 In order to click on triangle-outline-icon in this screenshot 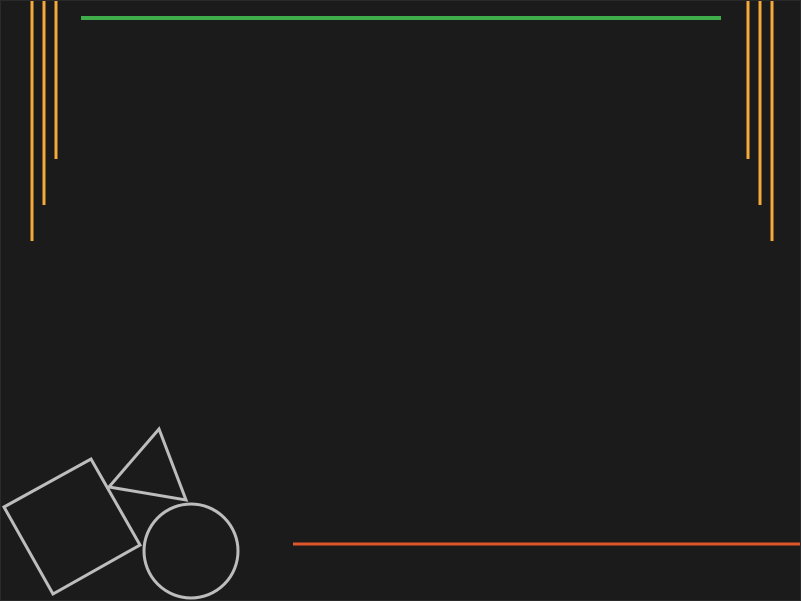, I will do `click(147, 464)`.